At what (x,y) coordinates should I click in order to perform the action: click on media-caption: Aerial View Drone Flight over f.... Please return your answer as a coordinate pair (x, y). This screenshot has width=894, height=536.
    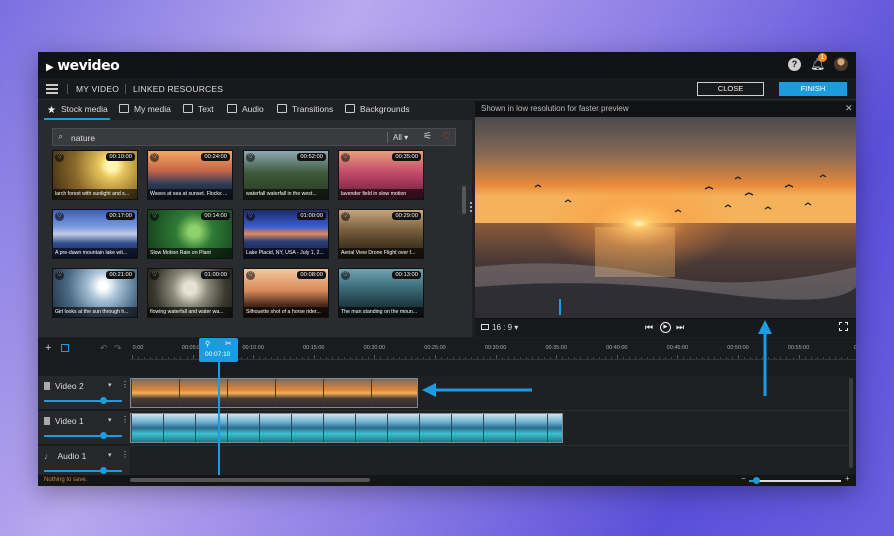
    Looking at the image, I should click on (381, 253).